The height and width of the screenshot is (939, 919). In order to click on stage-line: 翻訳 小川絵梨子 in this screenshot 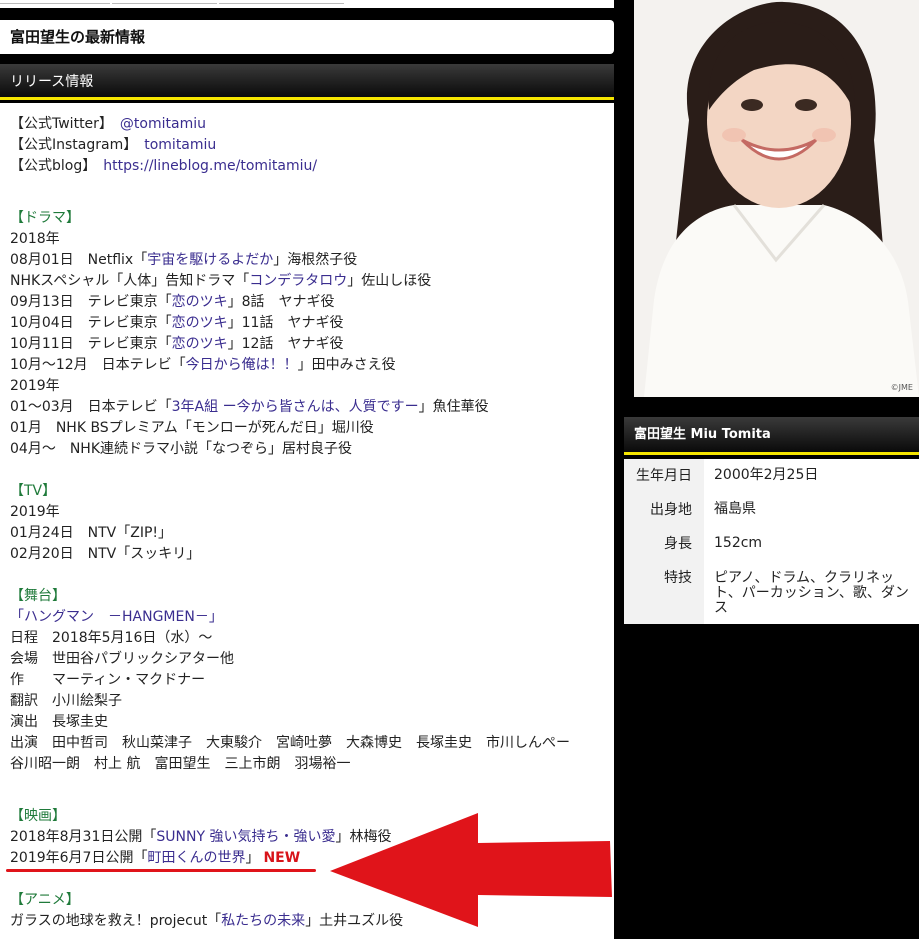, I will do `click(66, 701)`.